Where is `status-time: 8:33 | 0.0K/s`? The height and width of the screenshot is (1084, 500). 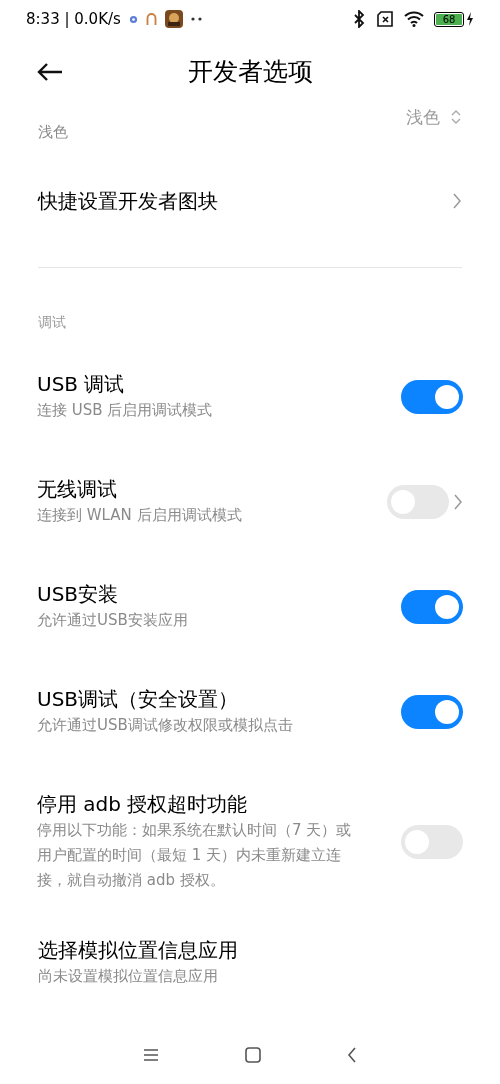
status-time: 8:33 | 0.0K/s is located at coordinates (73, 19).